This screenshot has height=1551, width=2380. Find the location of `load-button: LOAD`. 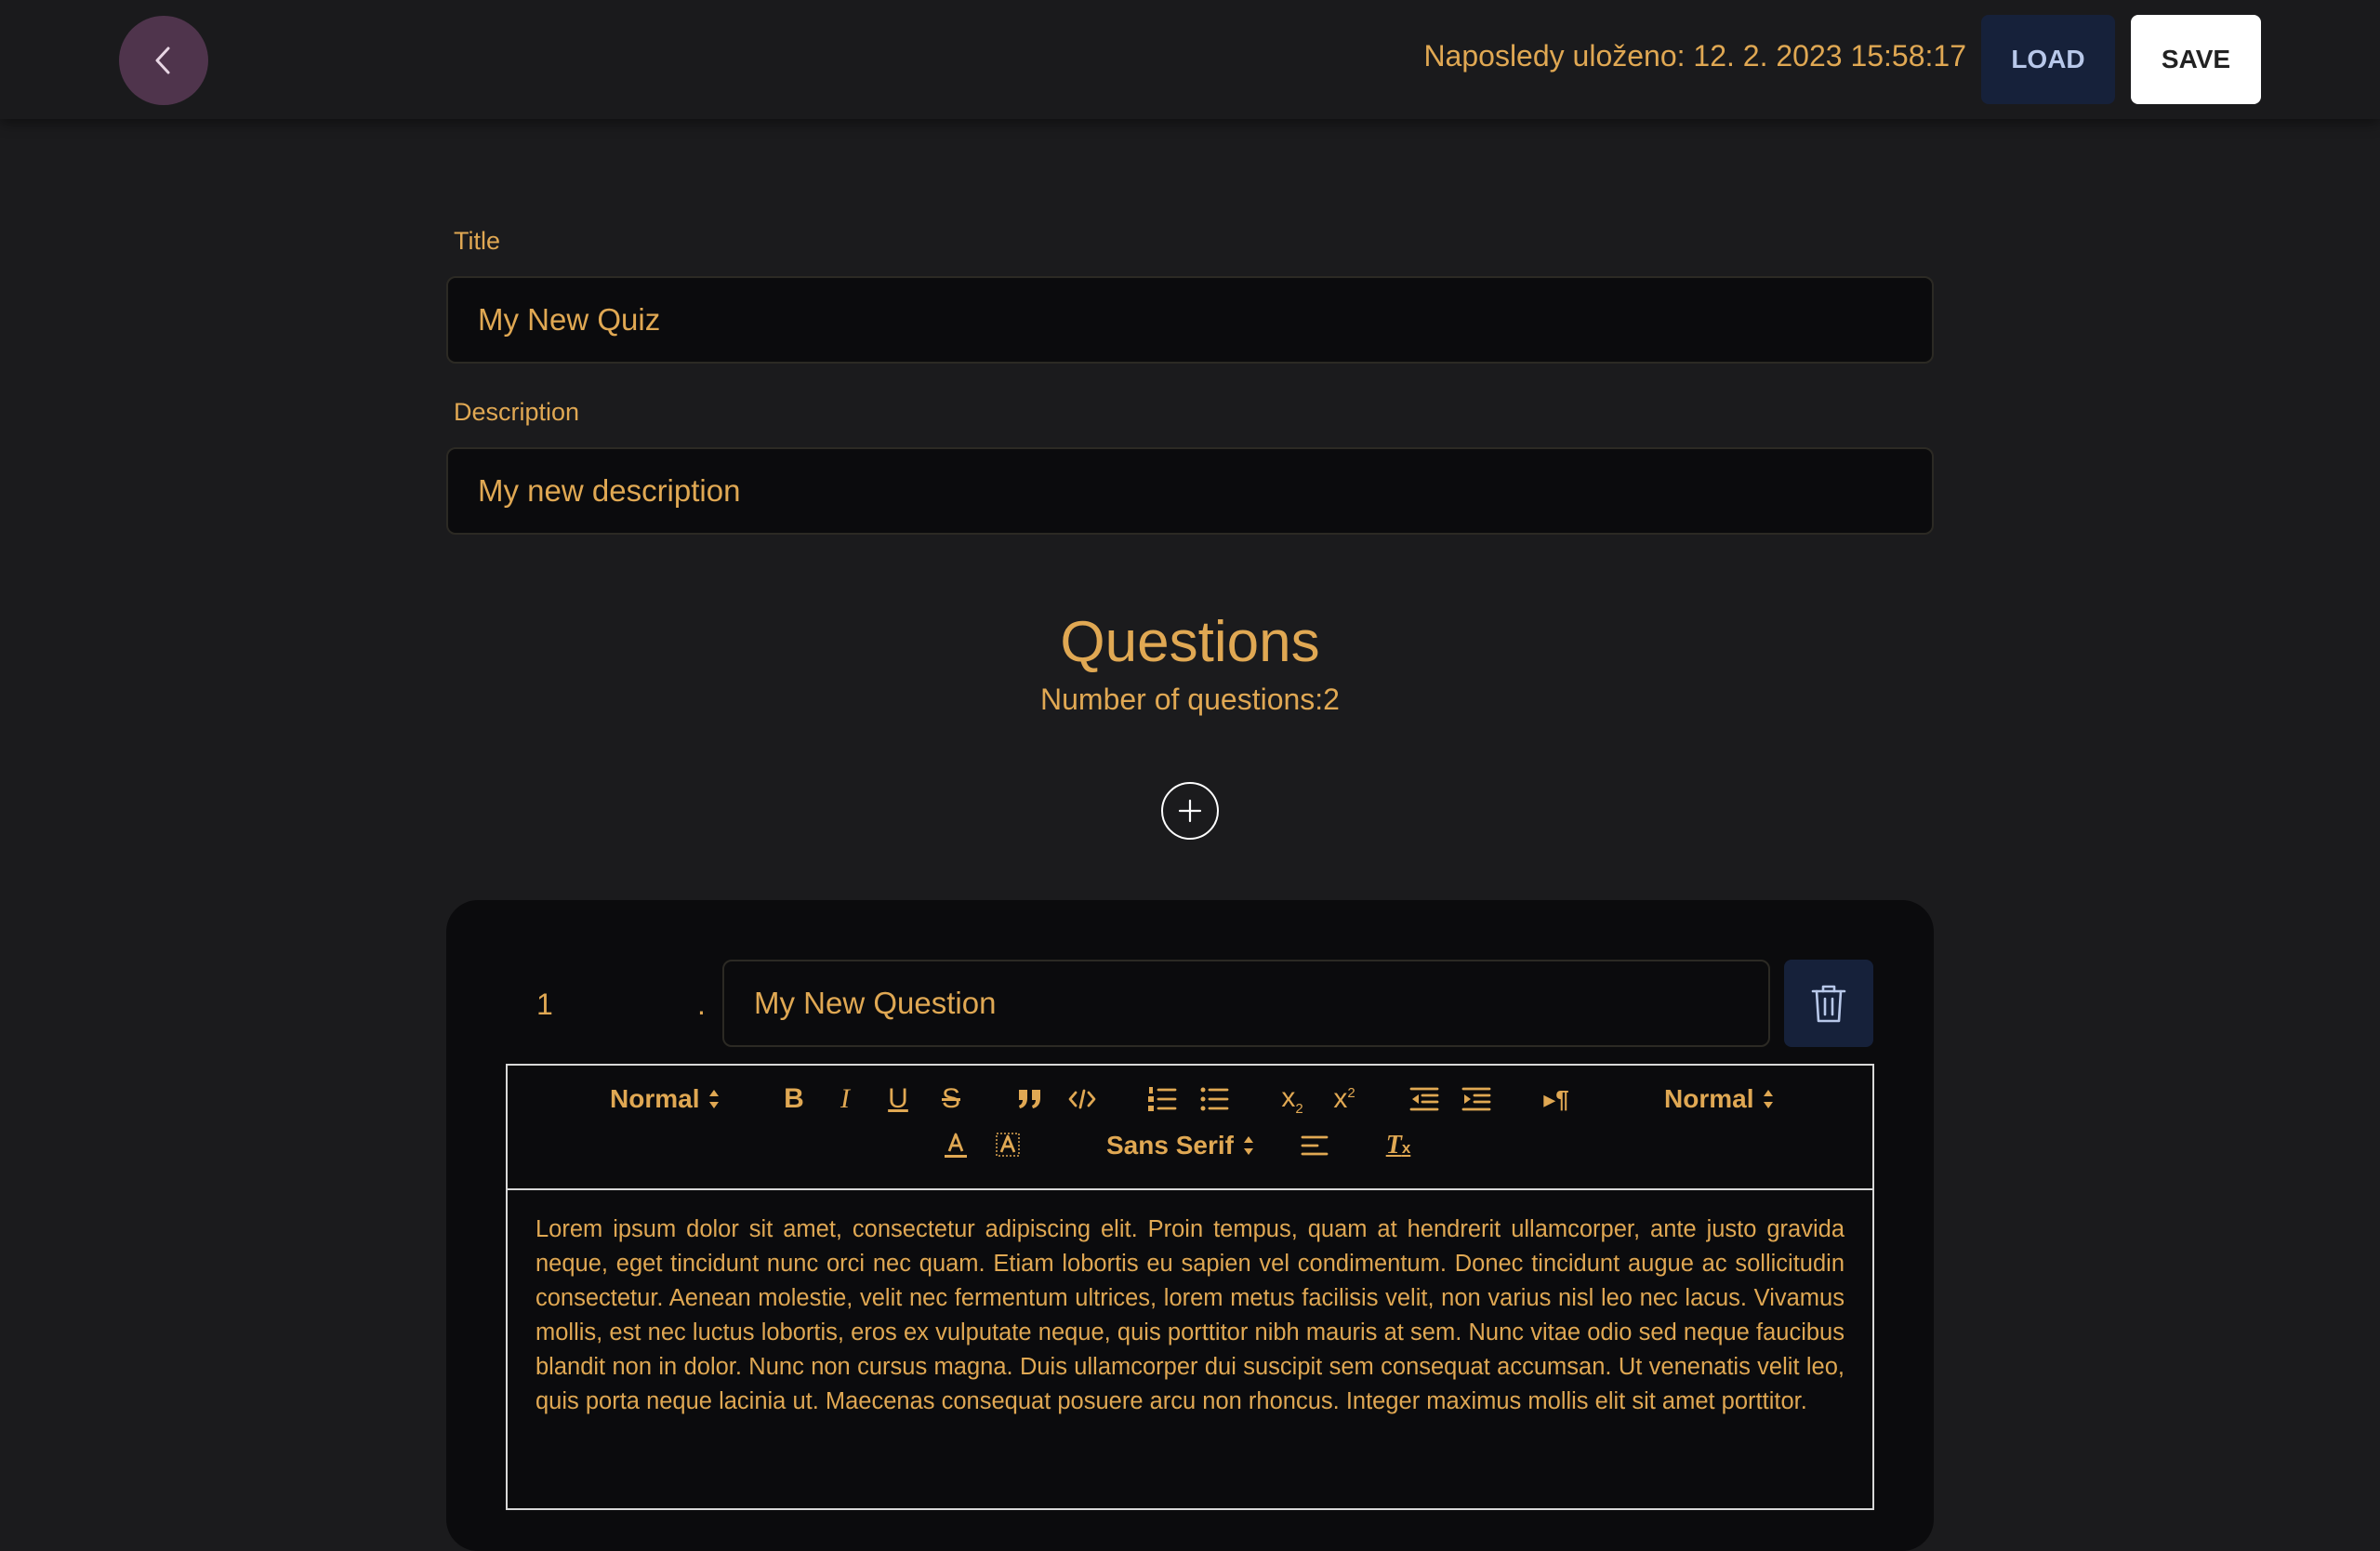

load-button: LOAD is located at coordinates (2048, 59).